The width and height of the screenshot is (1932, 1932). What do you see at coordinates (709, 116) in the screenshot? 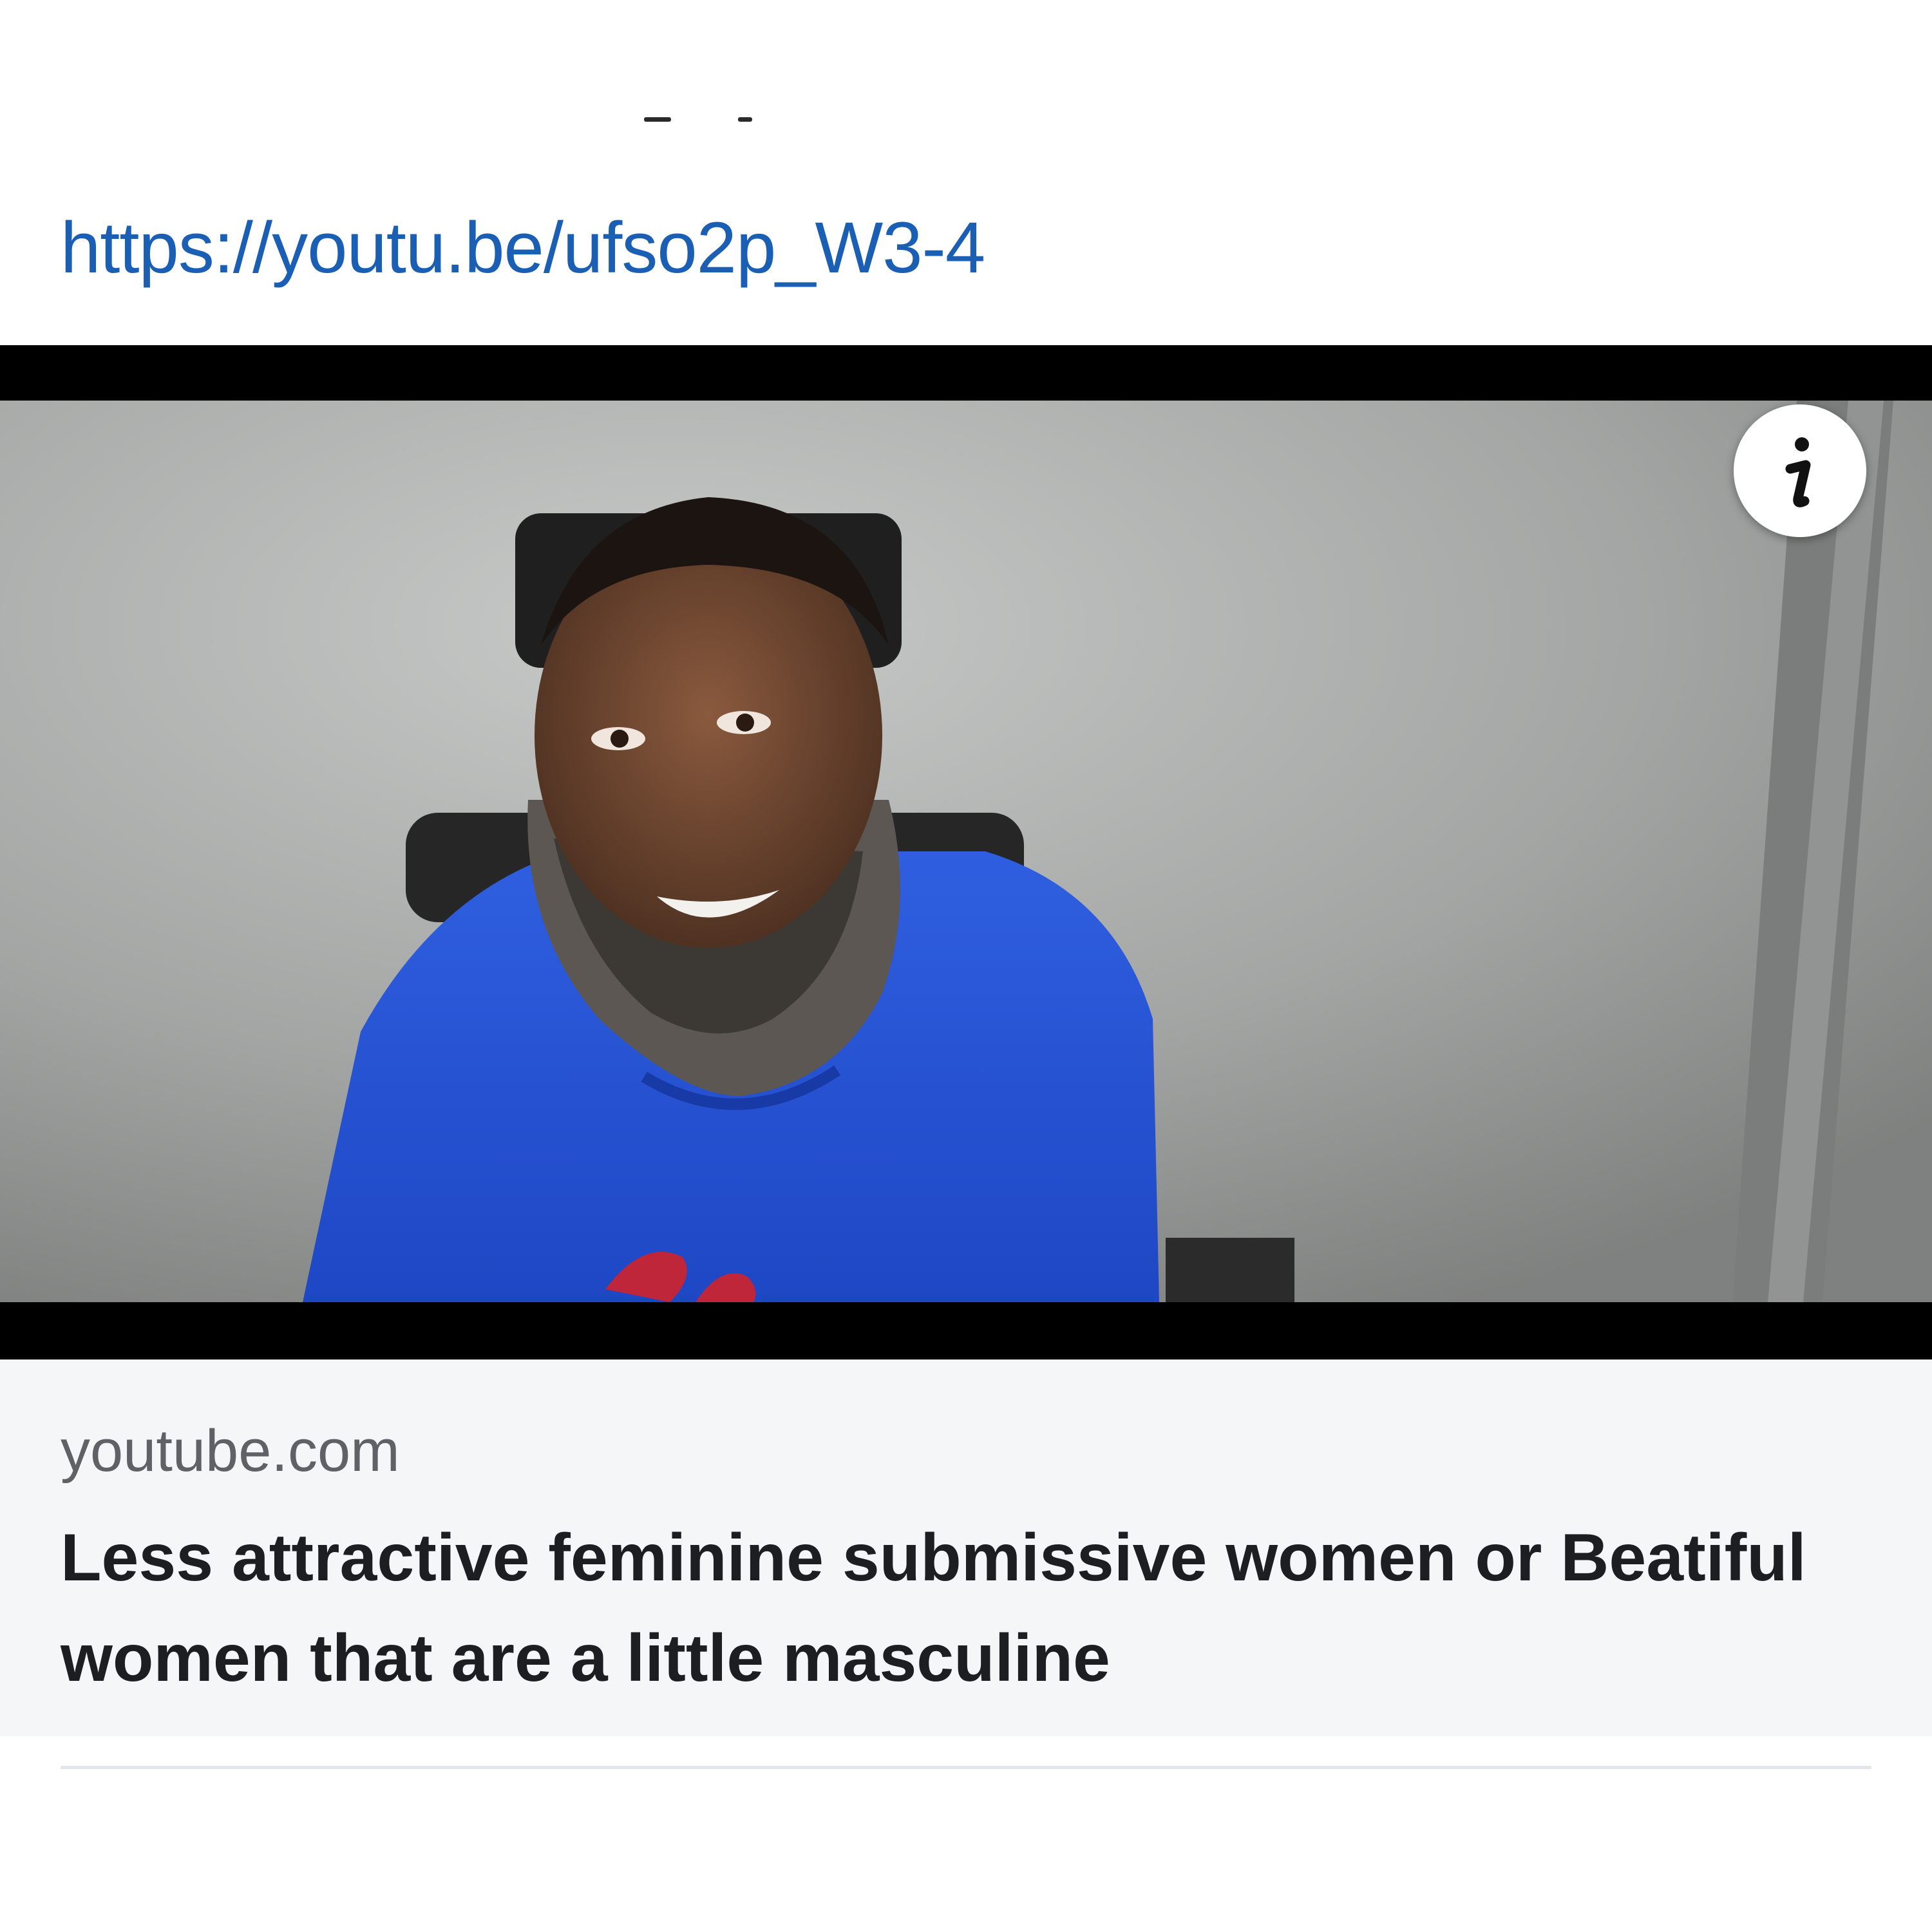
I see `truncated-text-fragment` at bounding box center [709, 116].